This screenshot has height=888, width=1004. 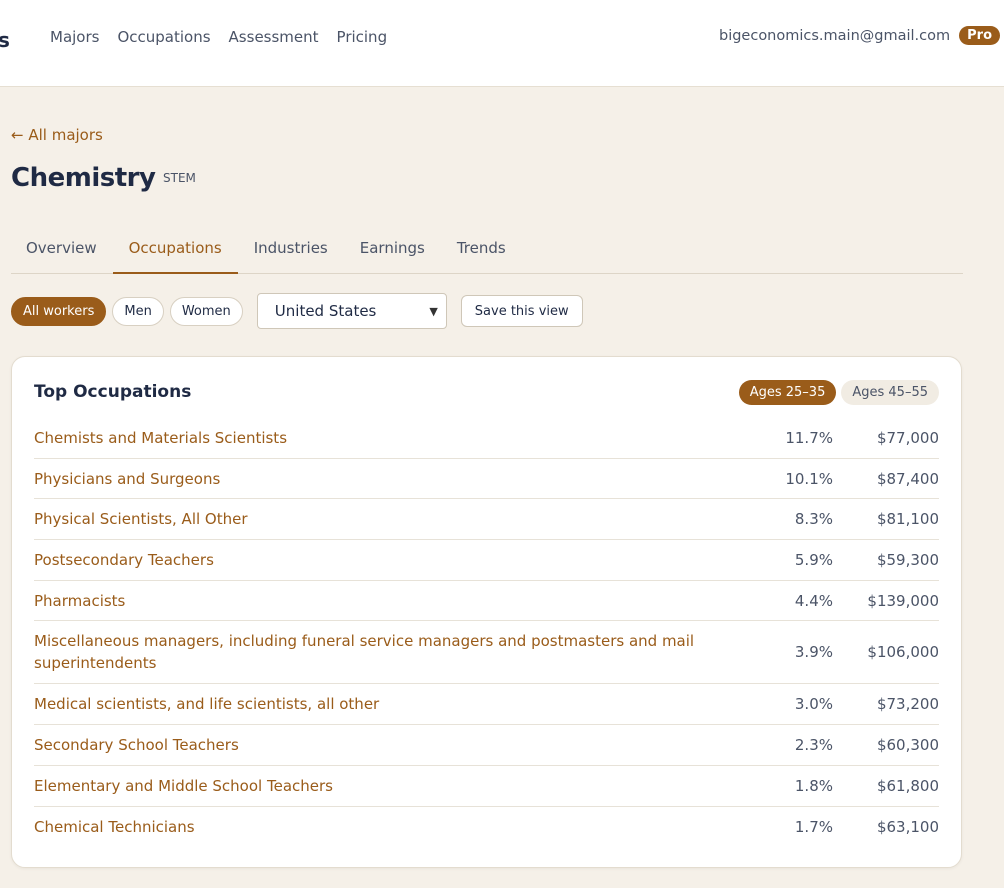 What do you see at coordinates (903, 600) in the screenshot?
I see `occupation-salary: $139,000` at bounding box center [903, 600].